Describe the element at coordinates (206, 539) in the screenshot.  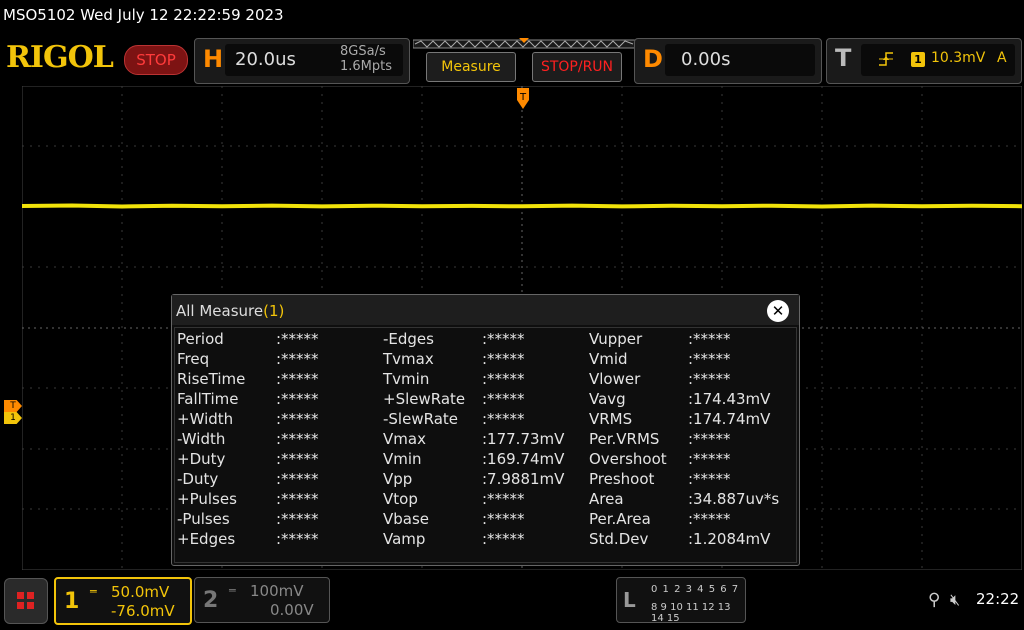
I see `measure-name: +Edges` at that location.